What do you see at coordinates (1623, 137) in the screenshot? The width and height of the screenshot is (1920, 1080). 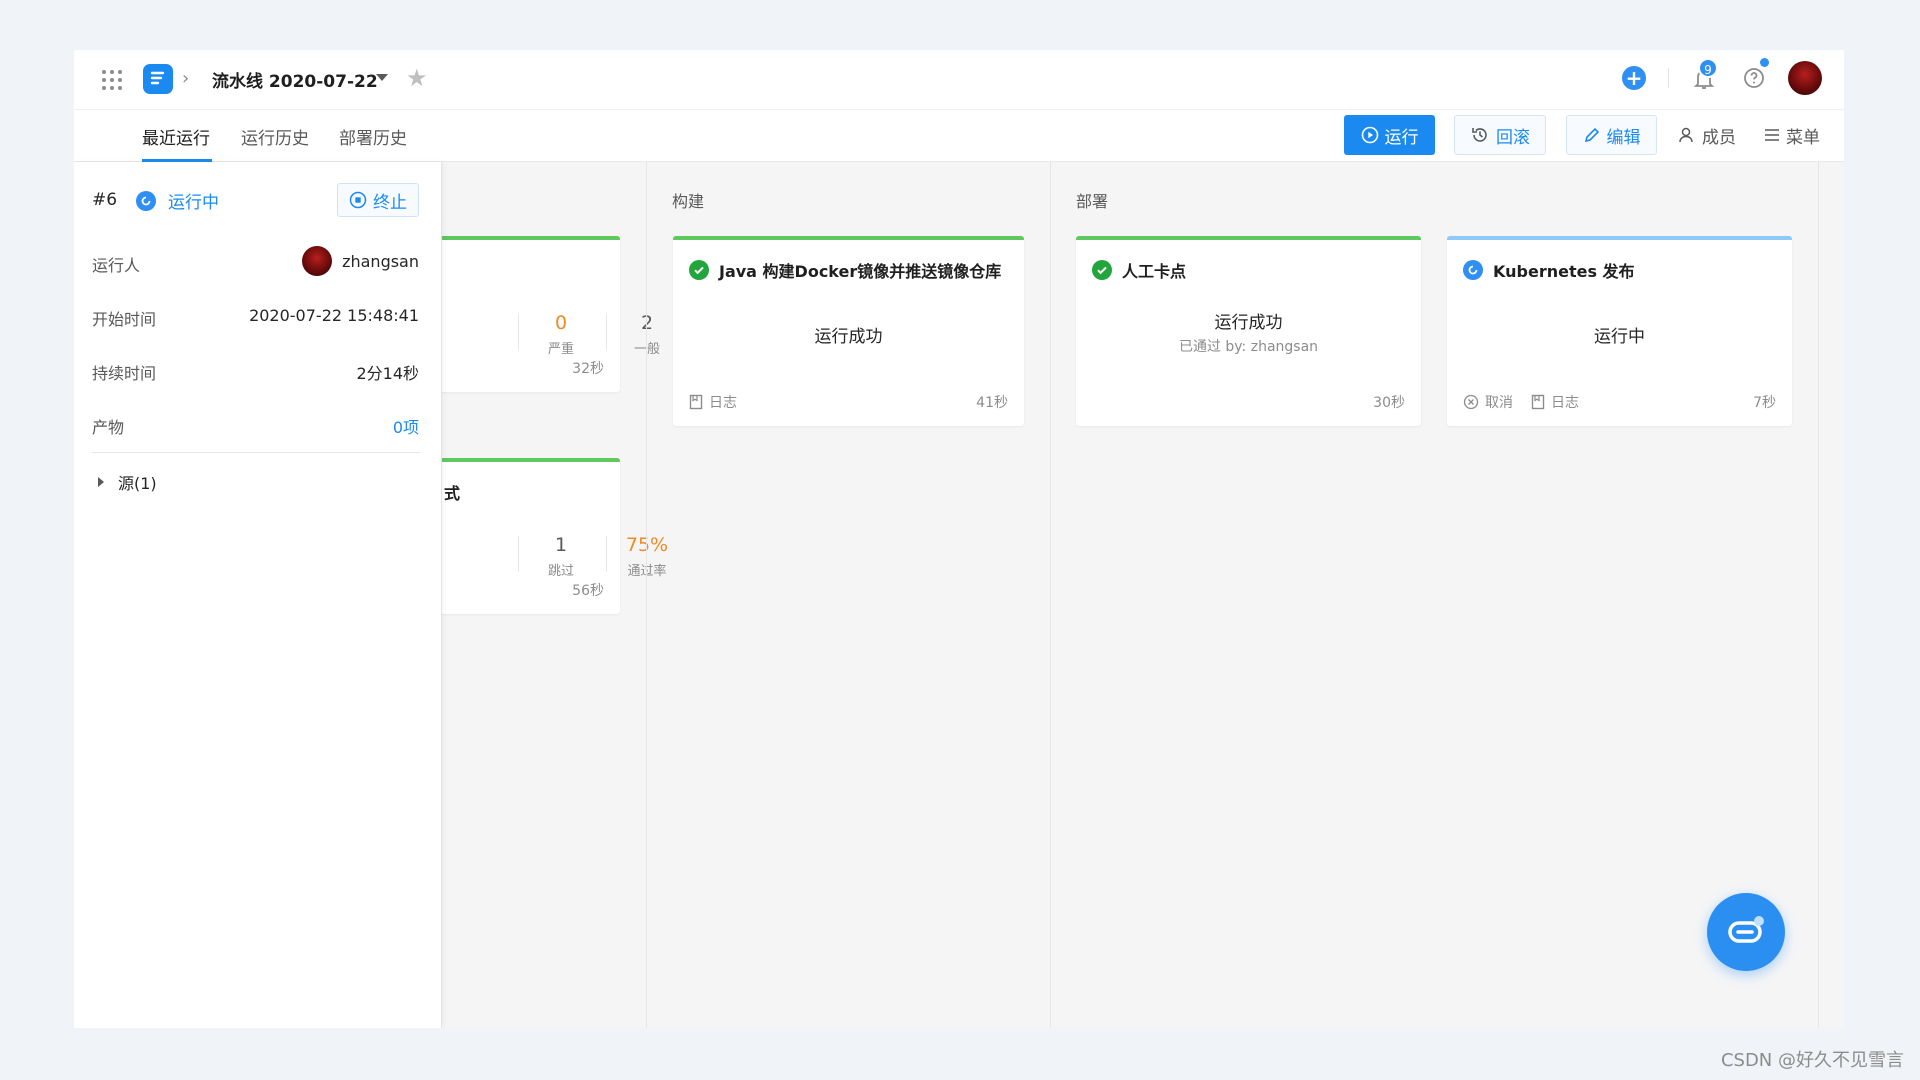 I see `edit-button-label: 编辑` at bounding box center [1623, 137].